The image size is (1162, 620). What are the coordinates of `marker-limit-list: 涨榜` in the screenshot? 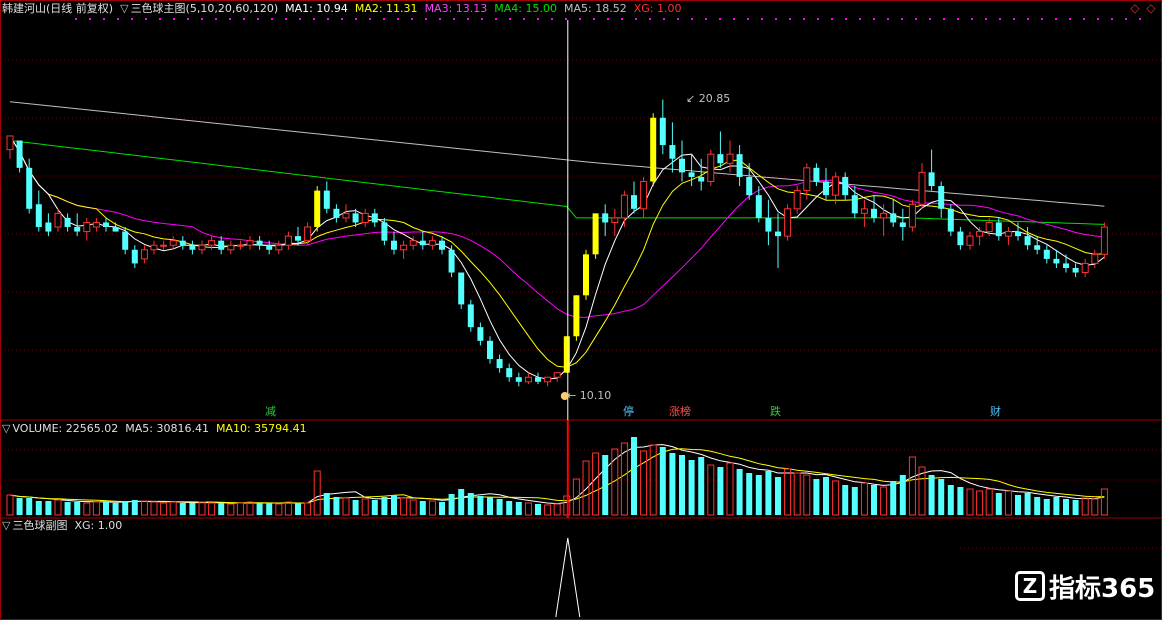 It's located at (680, 411).